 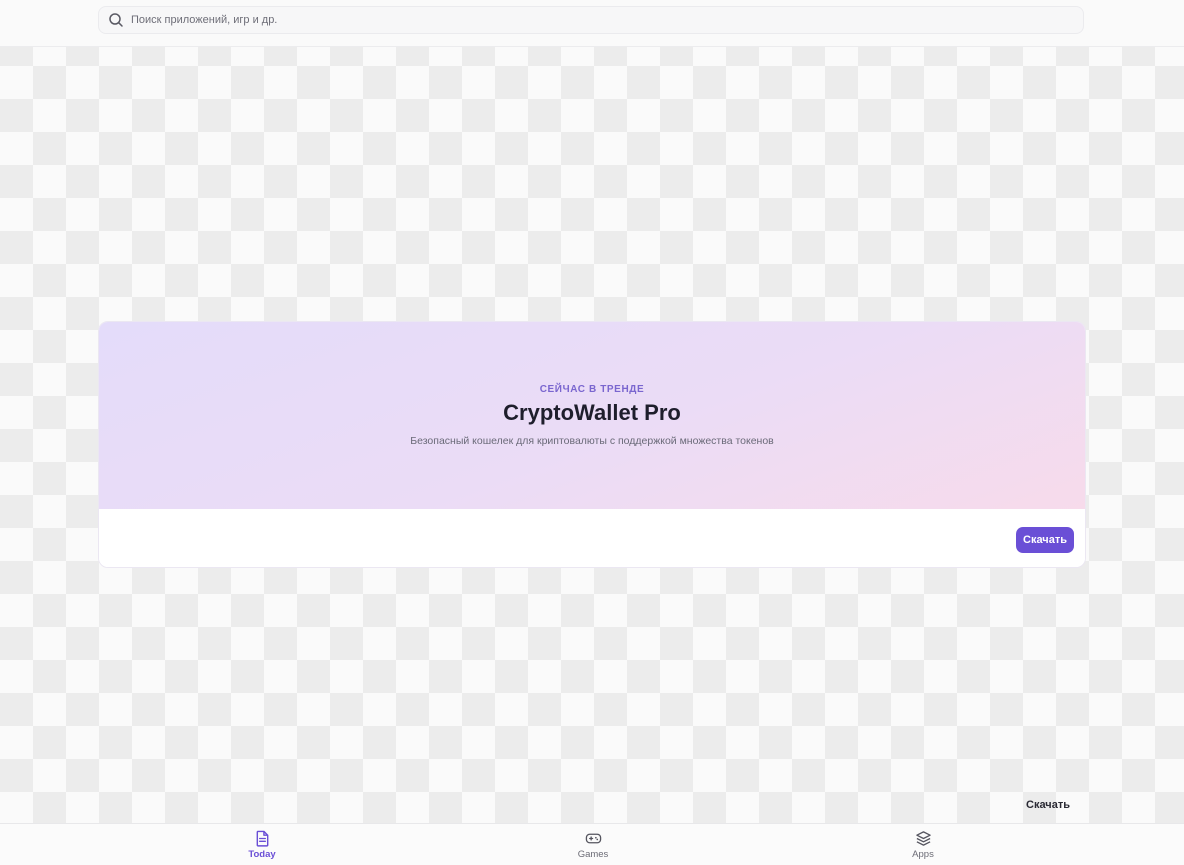 I want to click on featured-card-footer: Скачать, so click(x=592, y=538).